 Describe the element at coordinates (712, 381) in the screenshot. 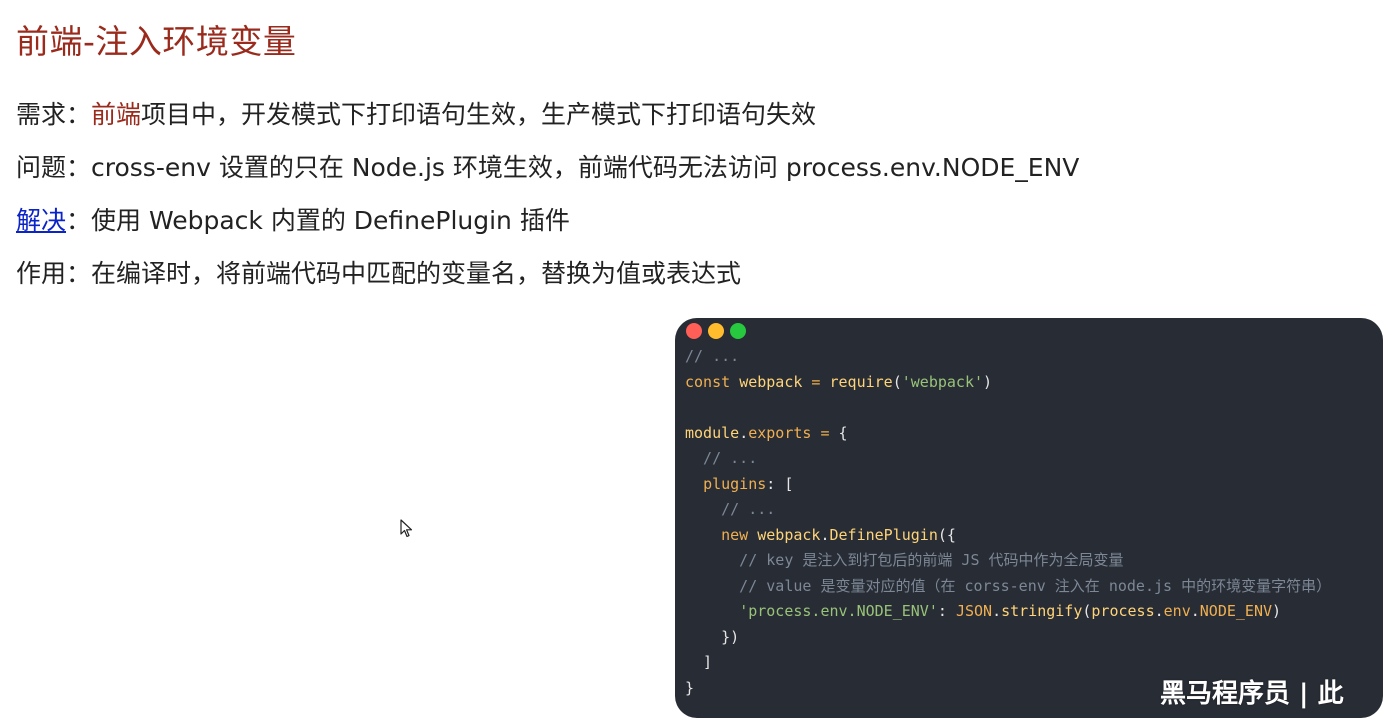

I see `code-token: const` at that location.